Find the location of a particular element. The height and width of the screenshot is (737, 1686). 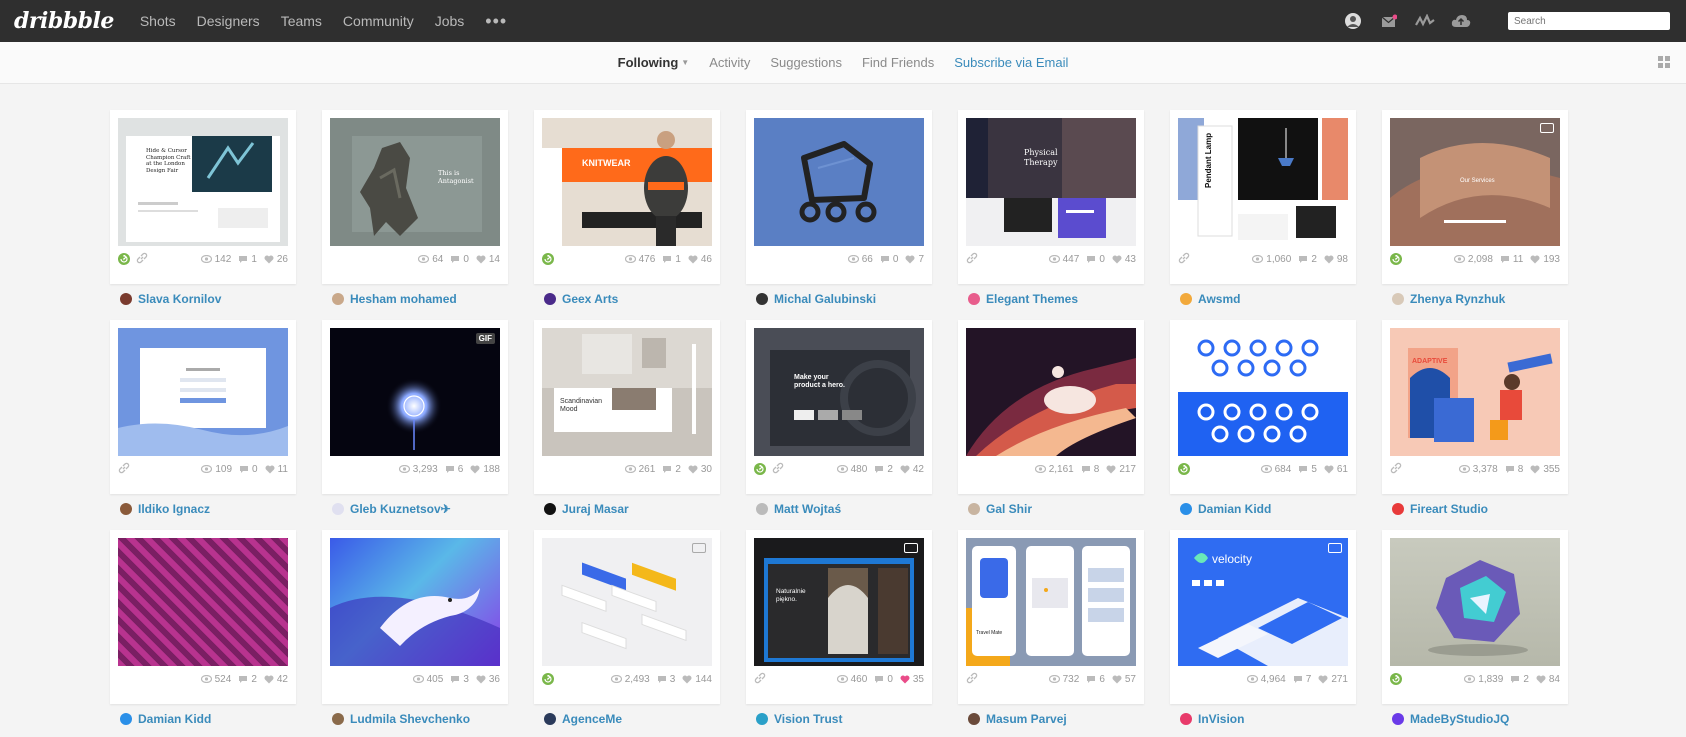

shot-thumbnail: ADAPTIVE is located at coordinates (1475, 392).